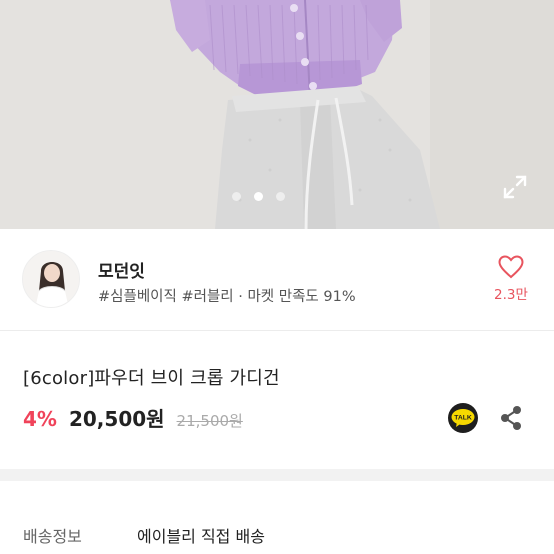  I want to click on kakaotalk-button: TALK, so click(463, 418).